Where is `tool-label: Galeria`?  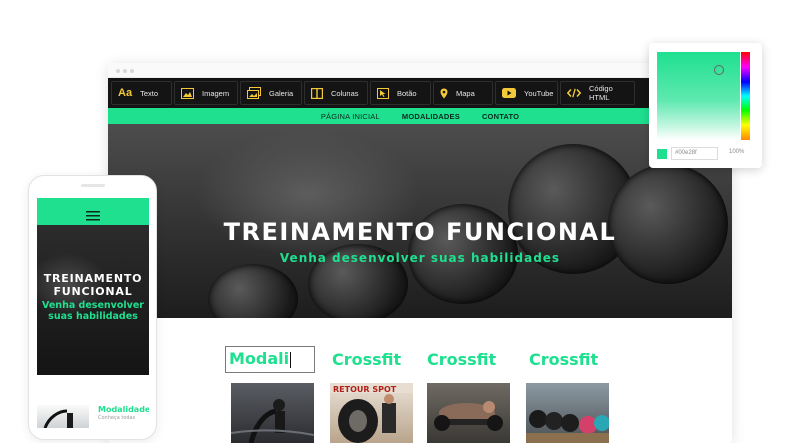 tool-label: Galeria is located at coordinates (281, 93).